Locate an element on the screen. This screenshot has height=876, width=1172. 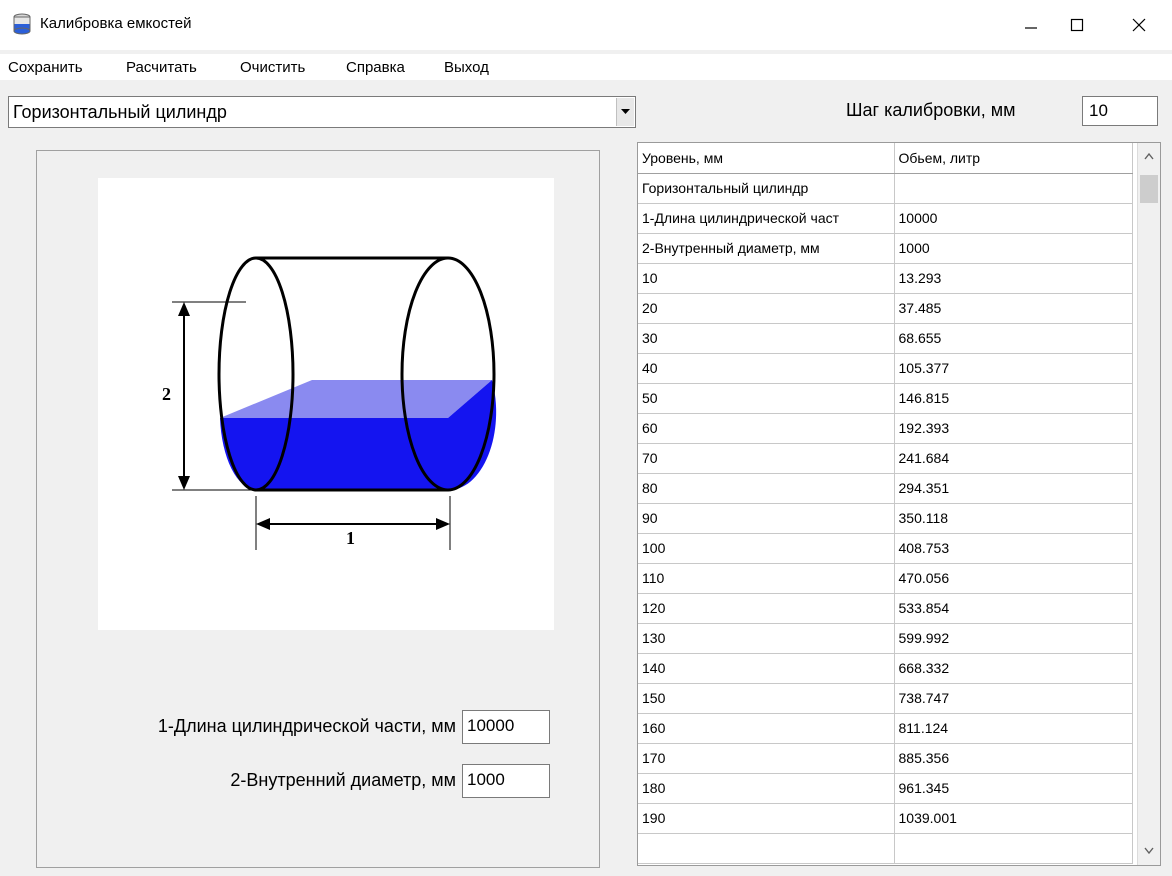
table-row: 70 241.684 is located at coordinates (885, 458).